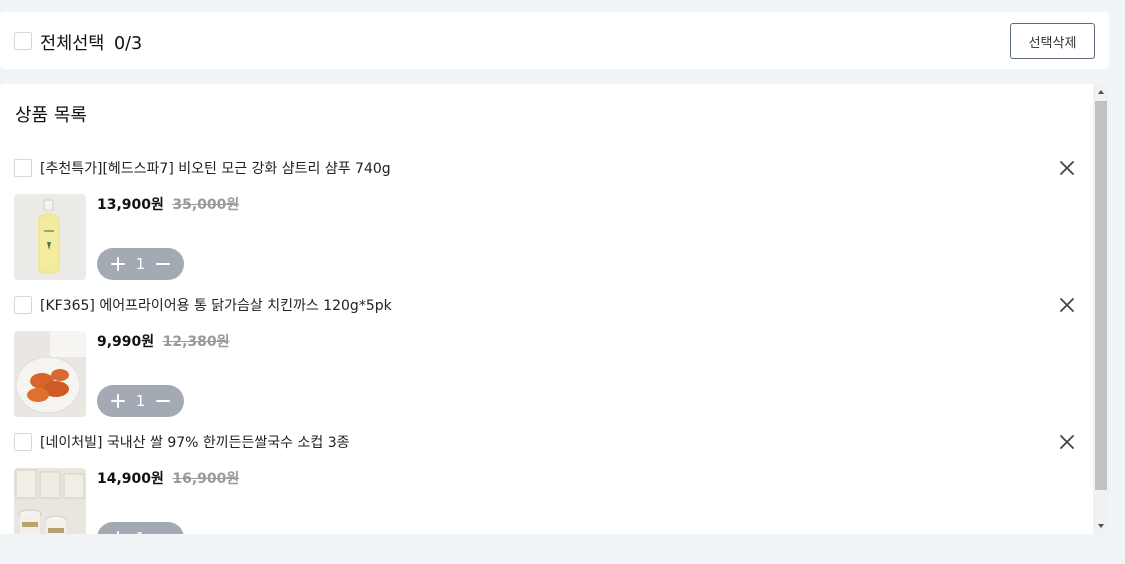  I want to click on sale-price: 13,900원, so click(130, 205).